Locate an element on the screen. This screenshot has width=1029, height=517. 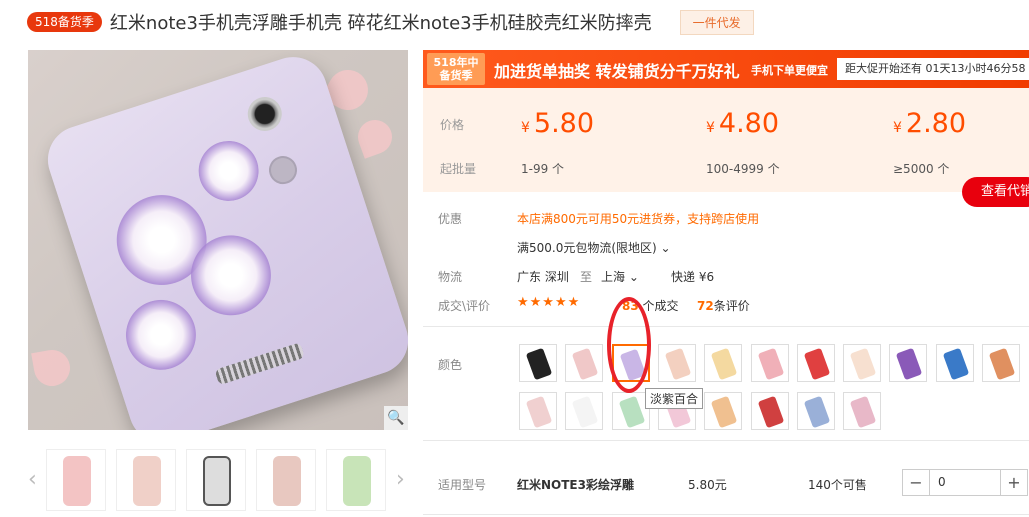
min-qty-label: 起批量 is located at coordinates (458, 169).